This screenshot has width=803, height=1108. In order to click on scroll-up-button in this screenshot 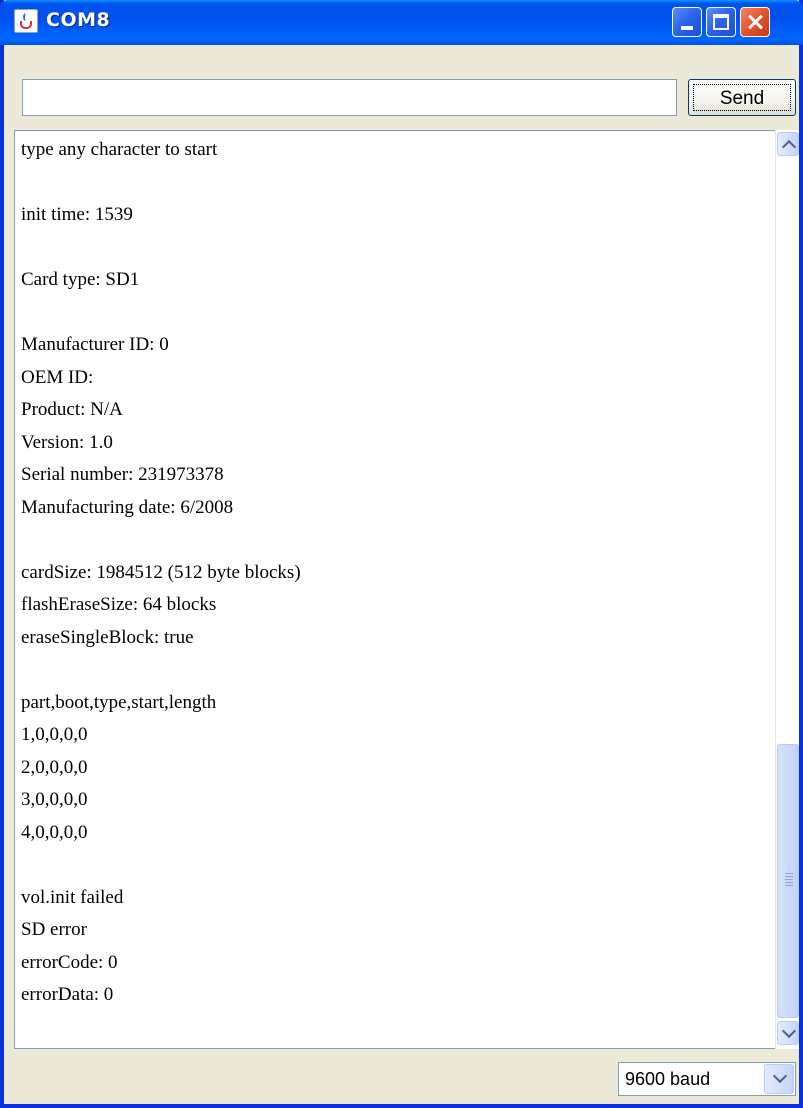, I will do `click(788, 144)`.